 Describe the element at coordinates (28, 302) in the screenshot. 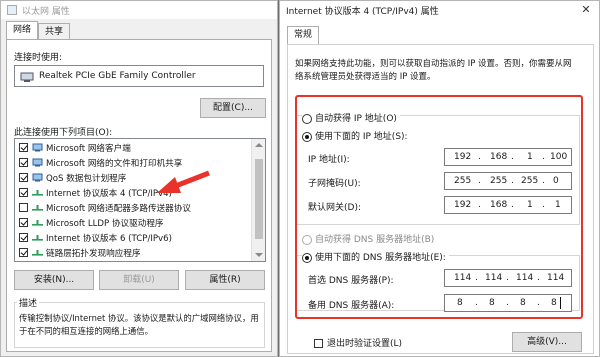

I see `description-label: 描述` at that location.